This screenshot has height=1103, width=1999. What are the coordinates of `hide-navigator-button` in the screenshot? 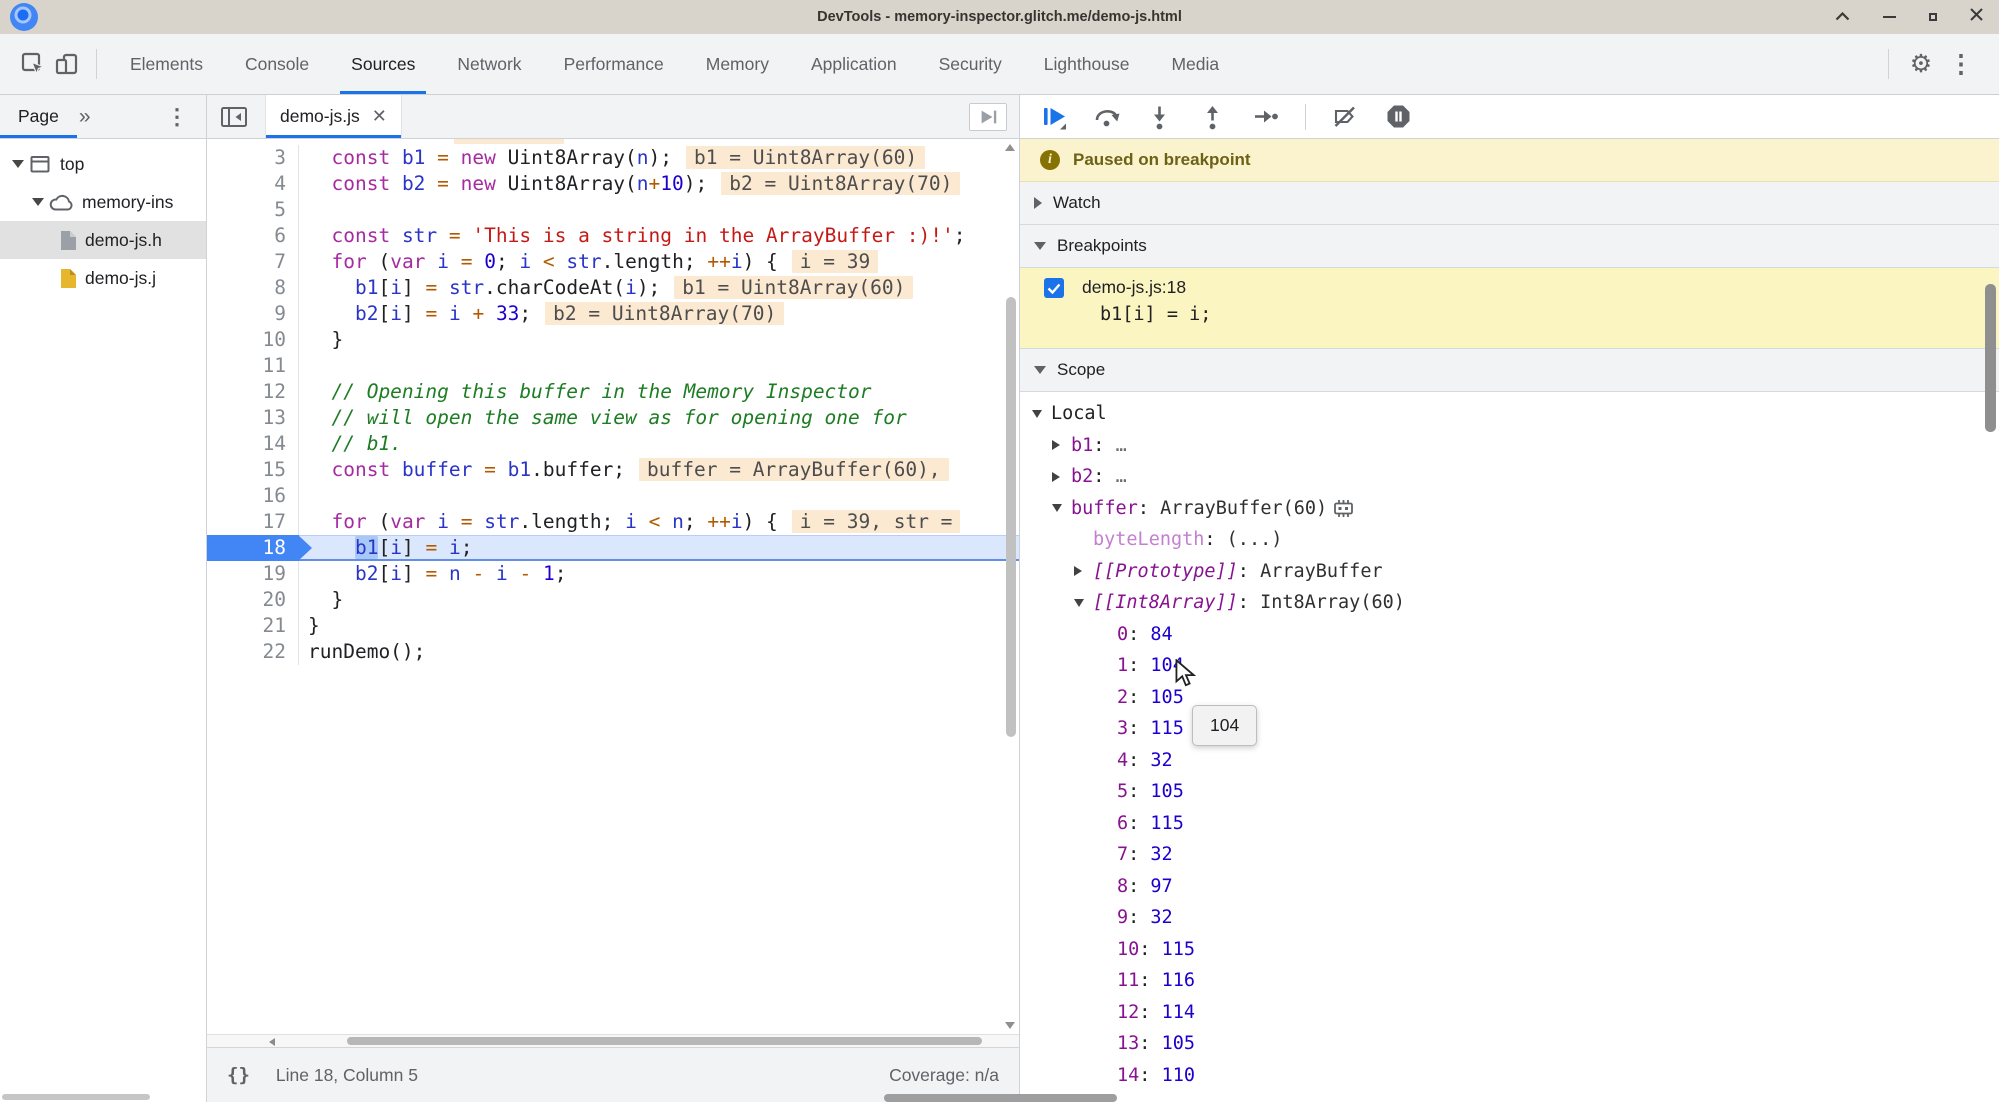 It's located at (234, 117).